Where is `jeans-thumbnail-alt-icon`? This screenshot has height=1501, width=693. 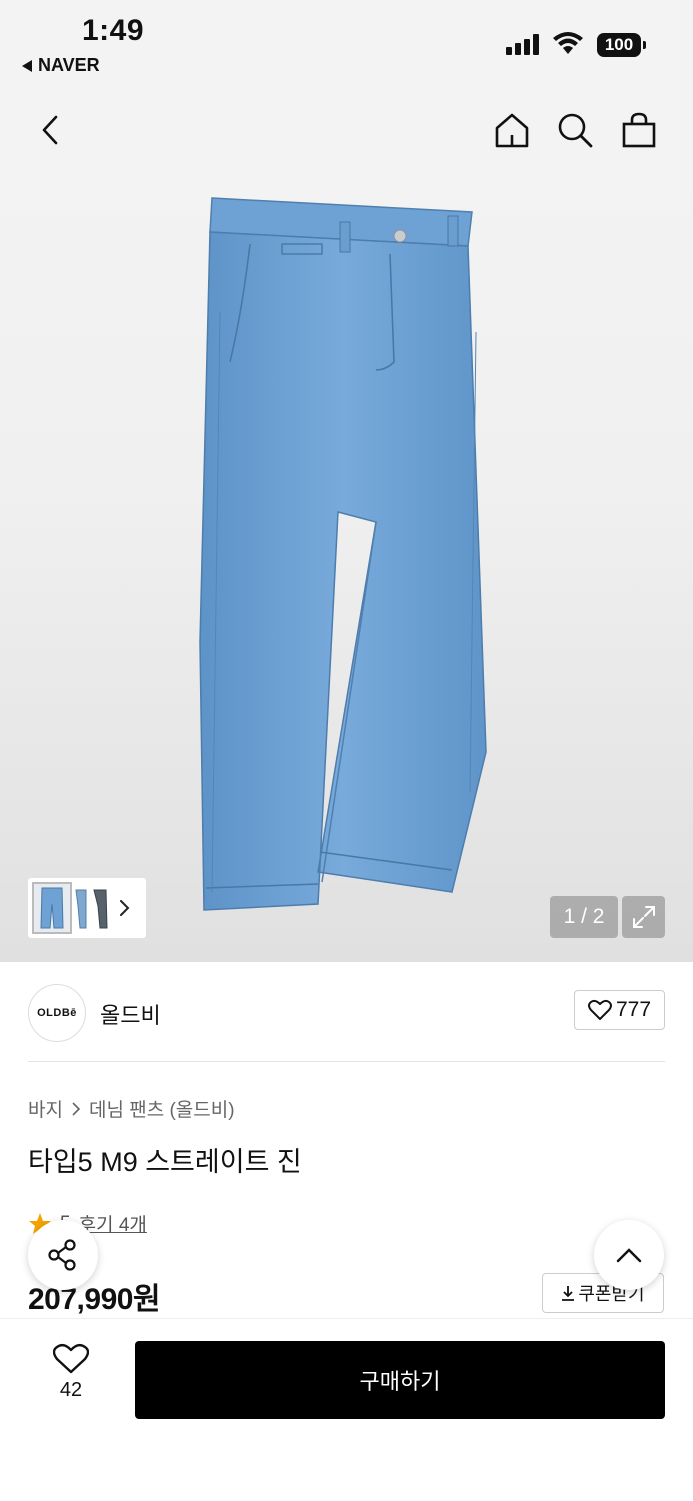 jeans-thumbnail-alt-icon is located at coordinates (91, 909).